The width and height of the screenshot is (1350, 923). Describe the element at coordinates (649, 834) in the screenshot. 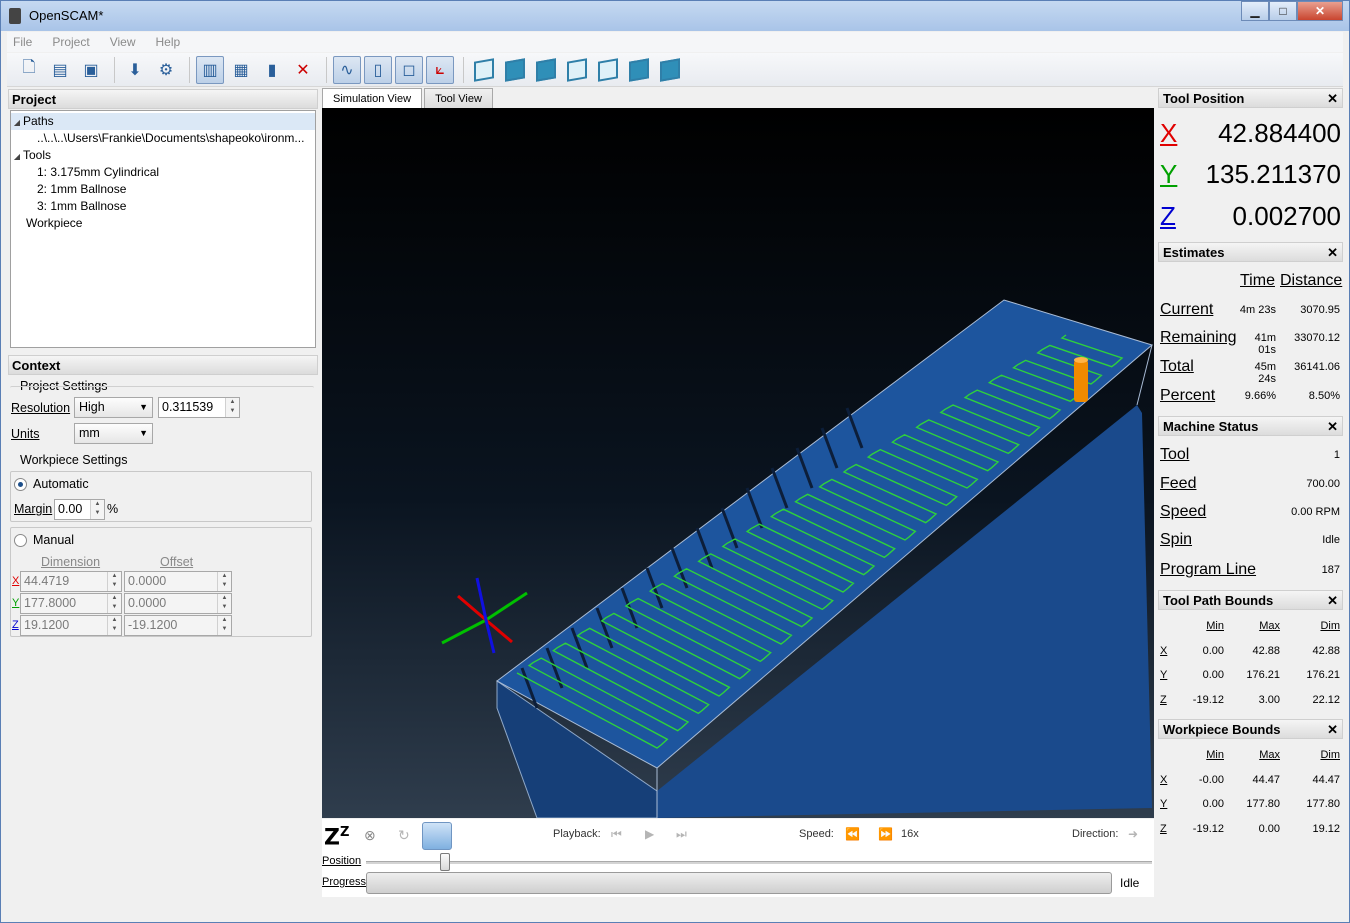

I see `play-icon: ▶` at that location.